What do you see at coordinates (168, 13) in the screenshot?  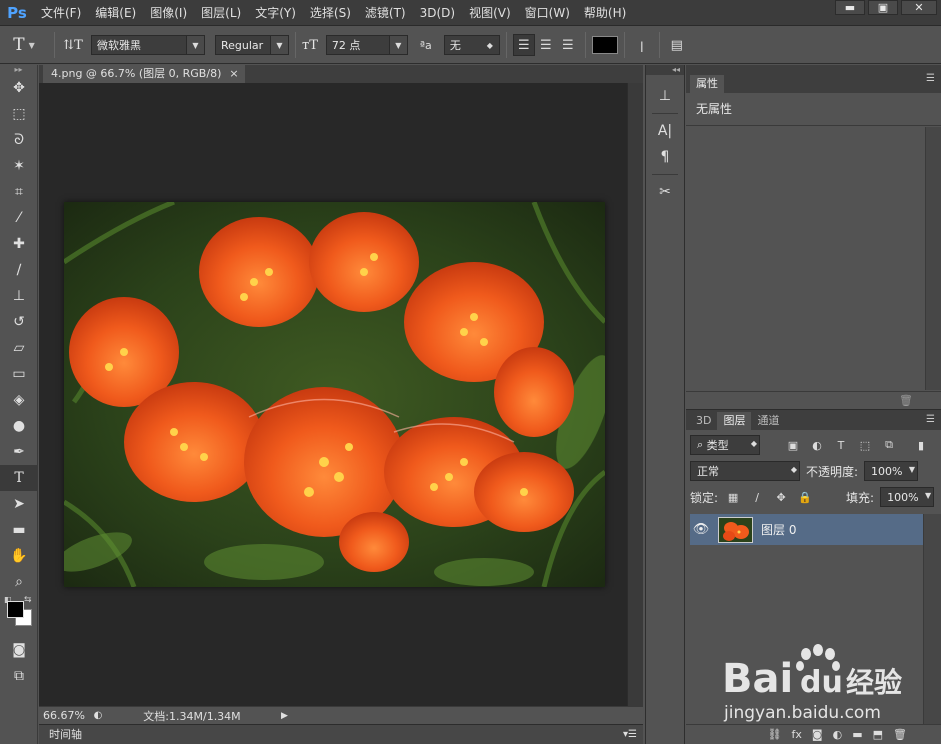 I see `menu-item-2: 图像(I)` at bounding box center [168, 13].